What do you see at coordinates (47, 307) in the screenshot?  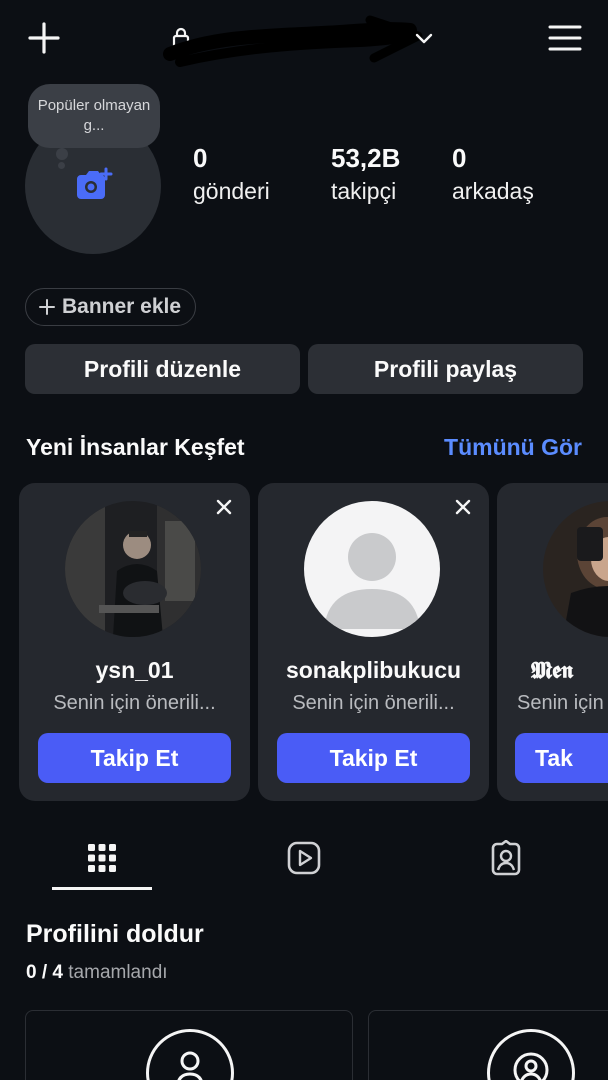 I see `plus-small-icon` at bounding box center [47, 307].